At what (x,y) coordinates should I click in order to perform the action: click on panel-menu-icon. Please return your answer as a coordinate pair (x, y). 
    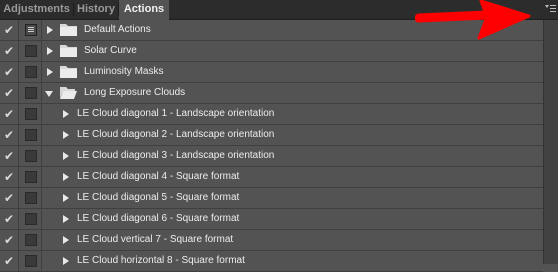
    Looking at the image, I should click on (550, 9).